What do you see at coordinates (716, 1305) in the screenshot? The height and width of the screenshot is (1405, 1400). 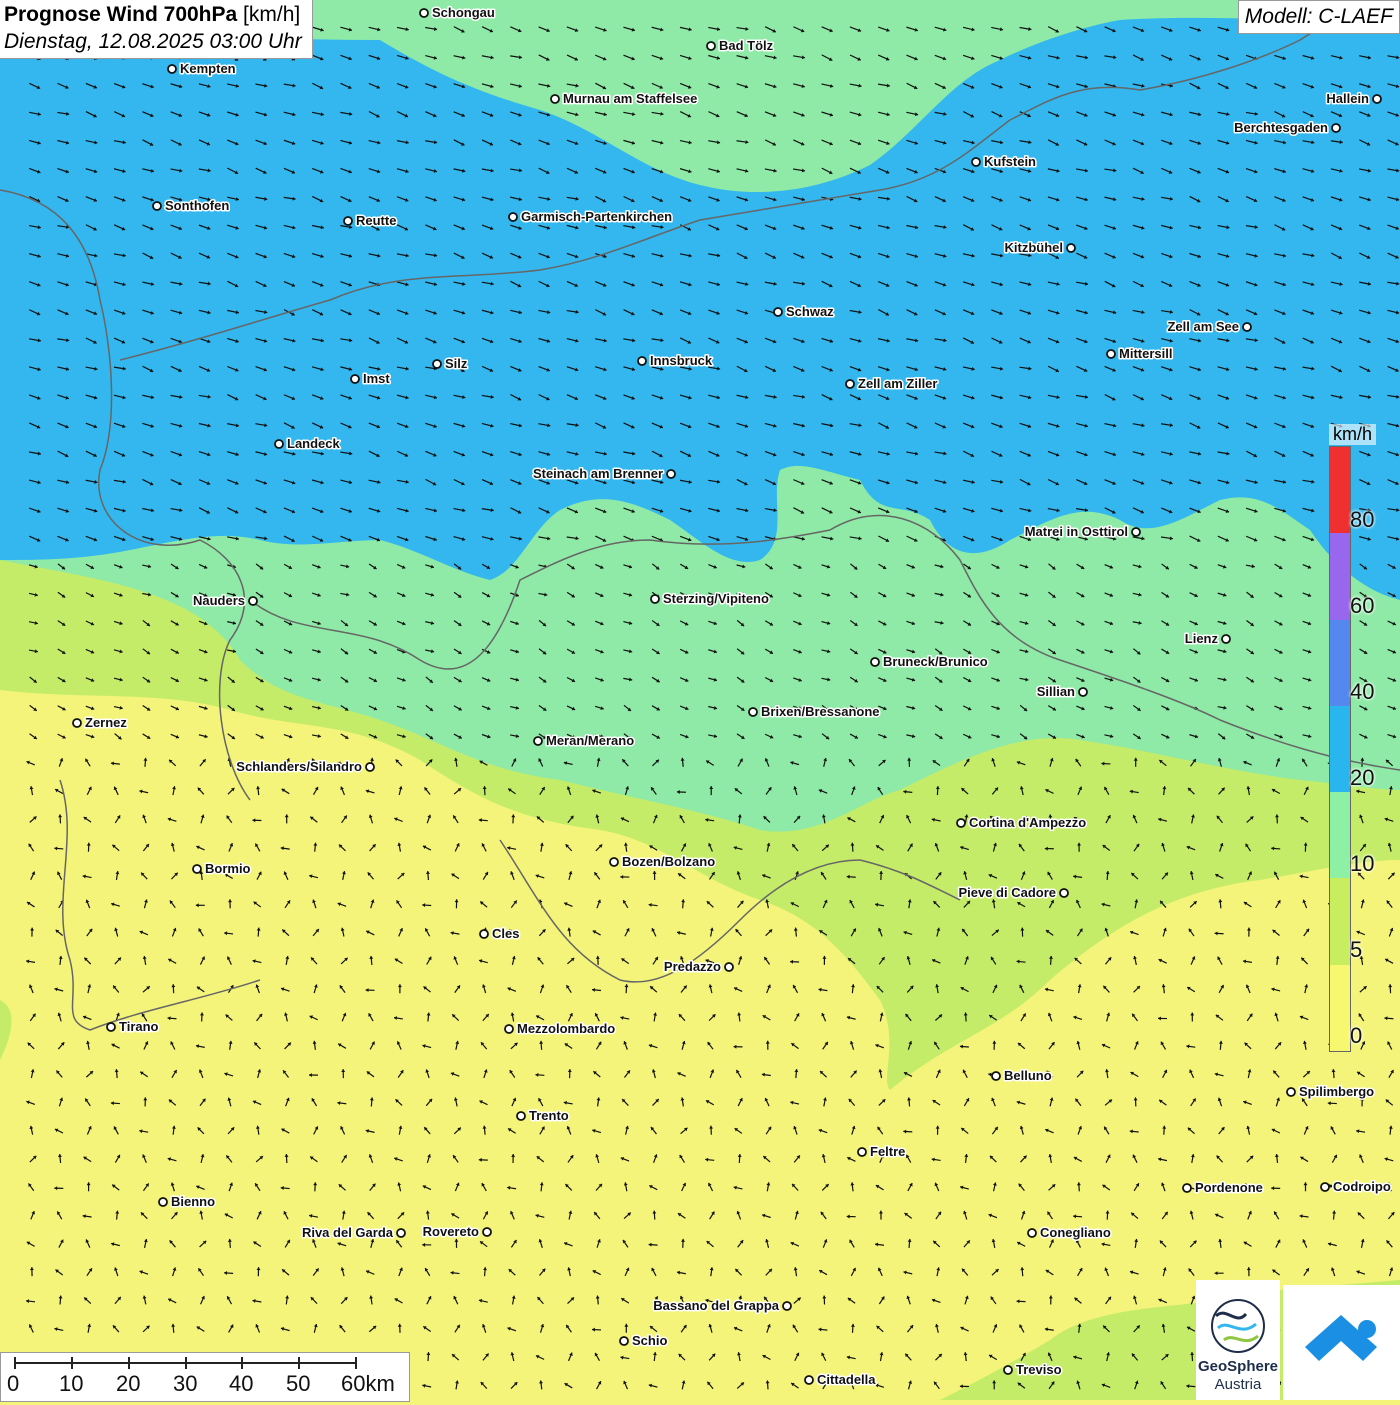 I see `city-label: Bassano del Grappa` at bounding box center [716, 1305].